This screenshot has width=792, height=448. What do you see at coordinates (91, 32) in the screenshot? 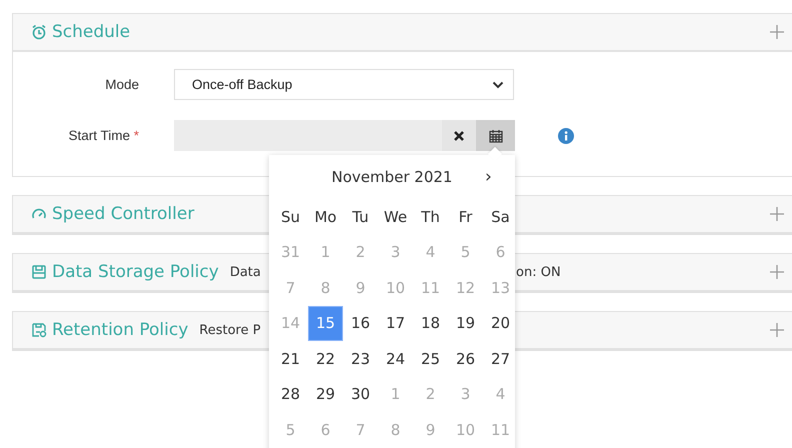
I see `panel-title: Schedule` at bounding box center [91, 32].